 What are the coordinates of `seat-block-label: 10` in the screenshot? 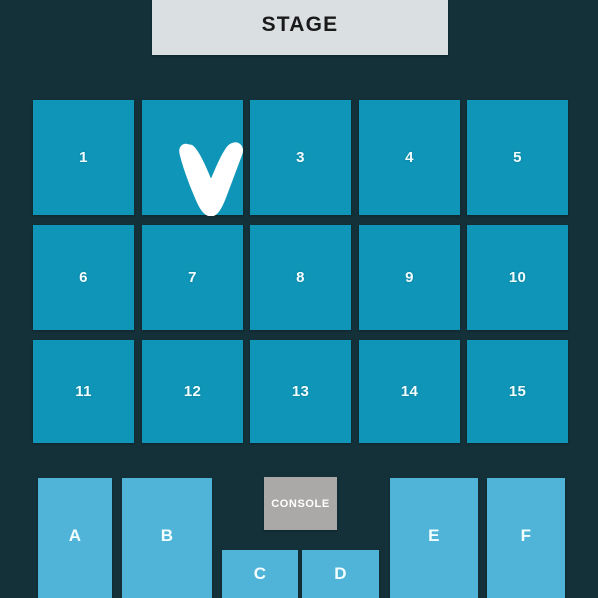 It's located at (517, 277).